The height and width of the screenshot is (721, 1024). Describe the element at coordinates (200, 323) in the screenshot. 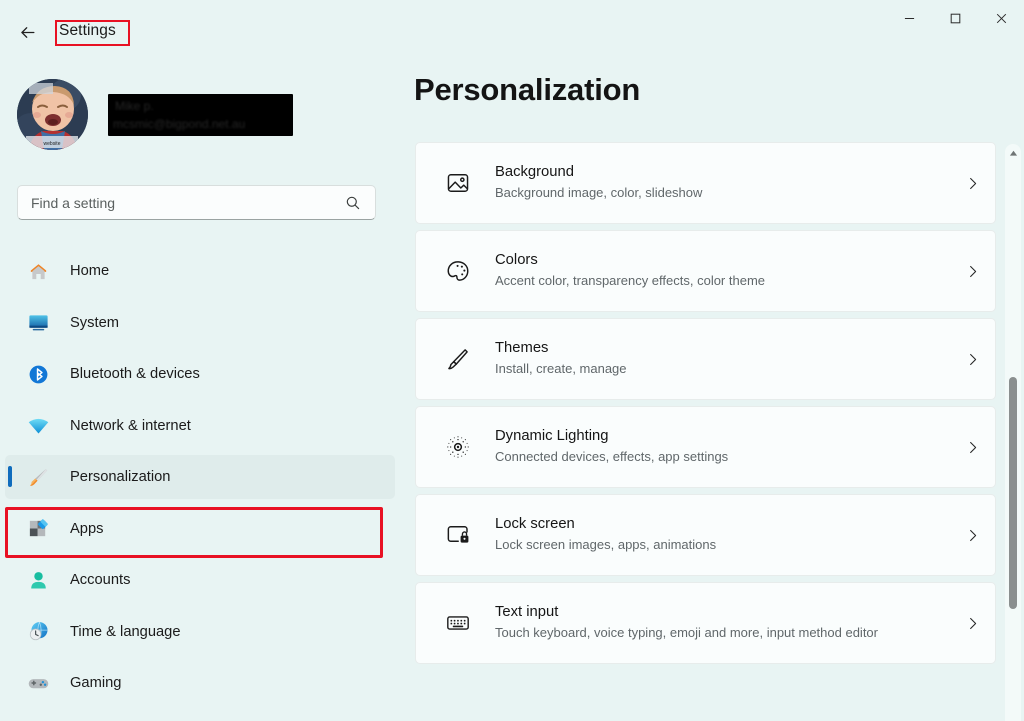

I see `sidebar-item-system: System` at that location.